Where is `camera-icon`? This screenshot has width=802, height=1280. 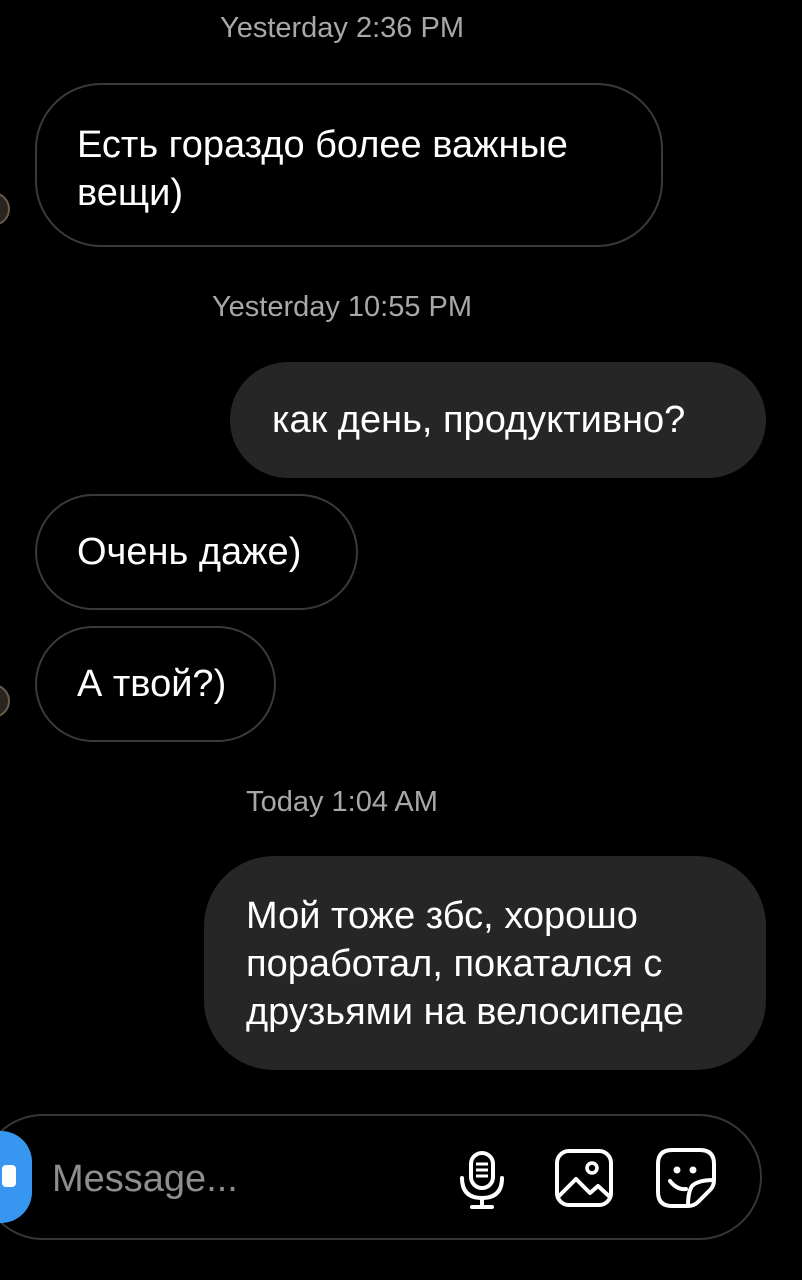 camera-icon is located at coordinates (9, 1176).